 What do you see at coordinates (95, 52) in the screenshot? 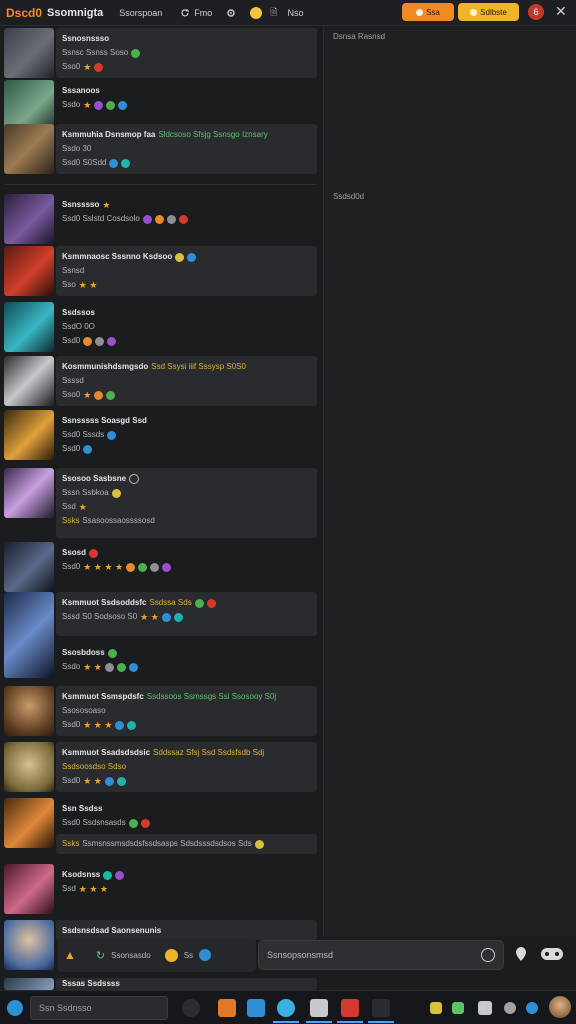
I see `item-subtitle: Ssnsc Ssnss Soso` at bounding box center [95, 52].